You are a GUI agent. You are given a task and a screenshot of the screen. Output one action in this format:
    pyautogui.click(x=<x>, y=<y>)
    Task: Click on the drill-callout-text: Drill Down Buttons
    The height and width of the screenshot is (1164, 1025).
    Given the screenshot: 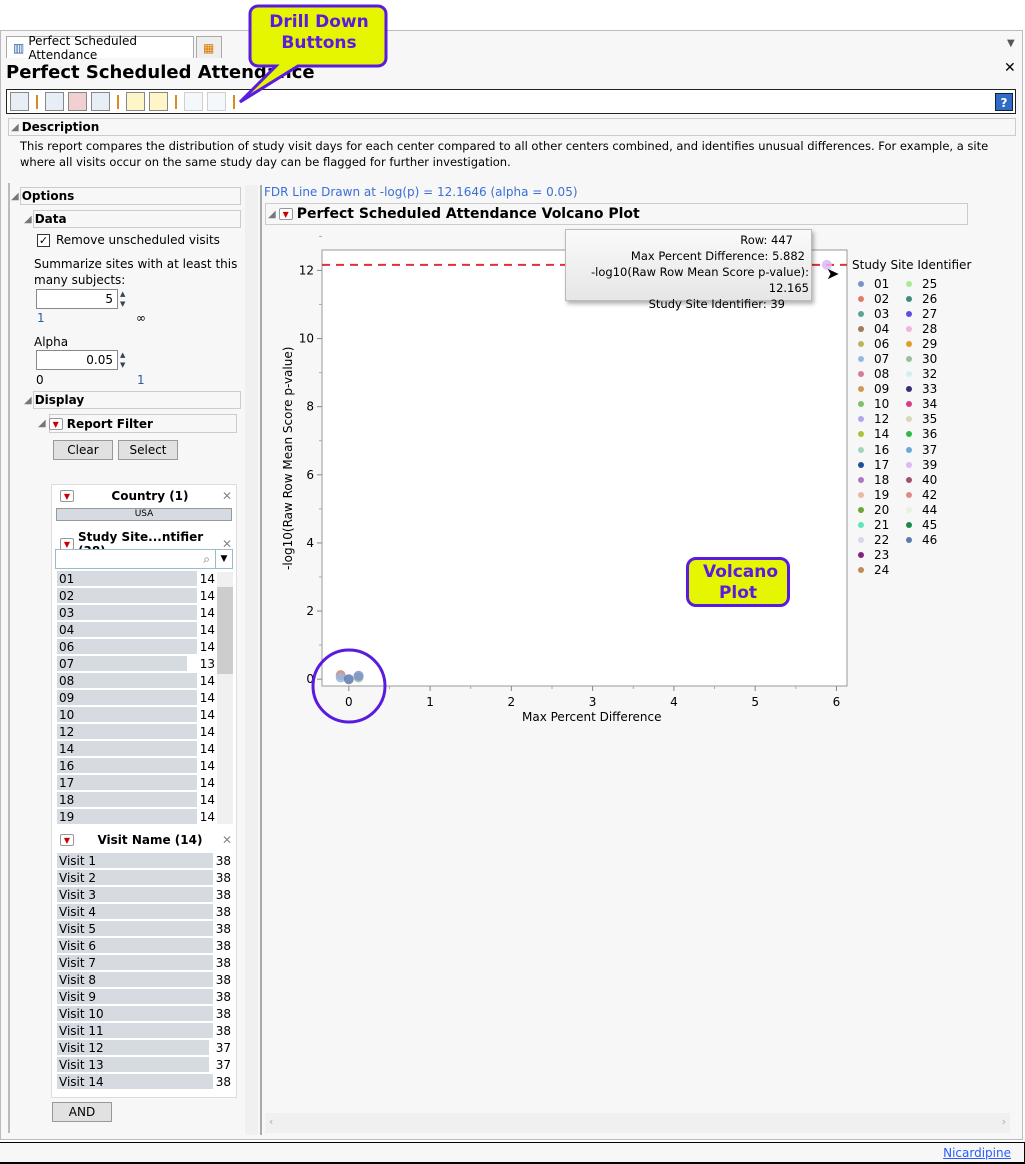 What is the action you would take?
    pyautogui.click(x=319, y=32)
    